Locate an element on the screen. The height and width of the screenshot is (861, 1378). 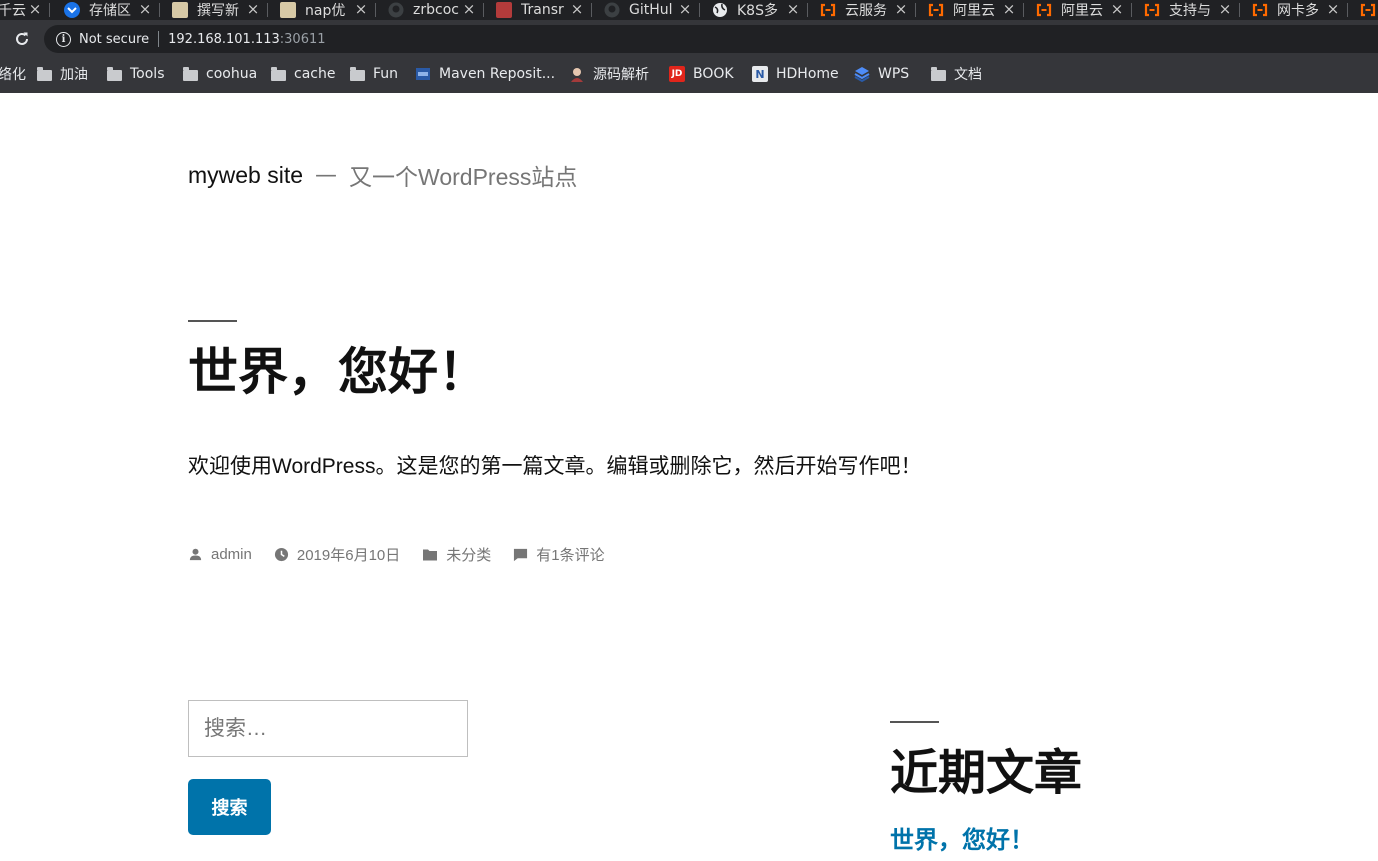
bookmark-folder: 文档 is located at coordinates (956, 74).